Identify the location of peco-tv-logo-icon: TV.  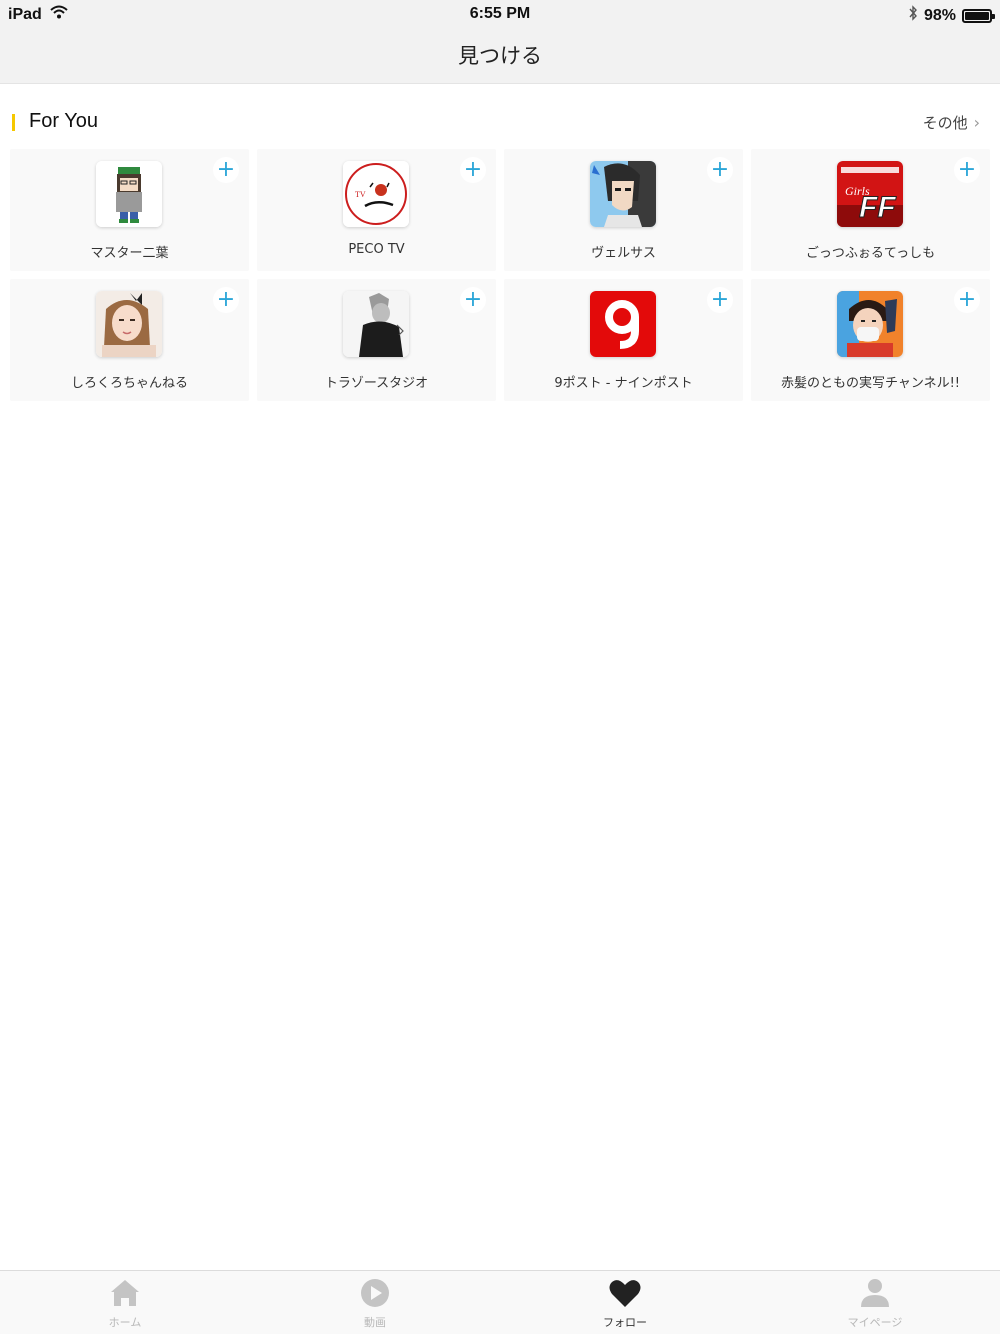
(376, 194).